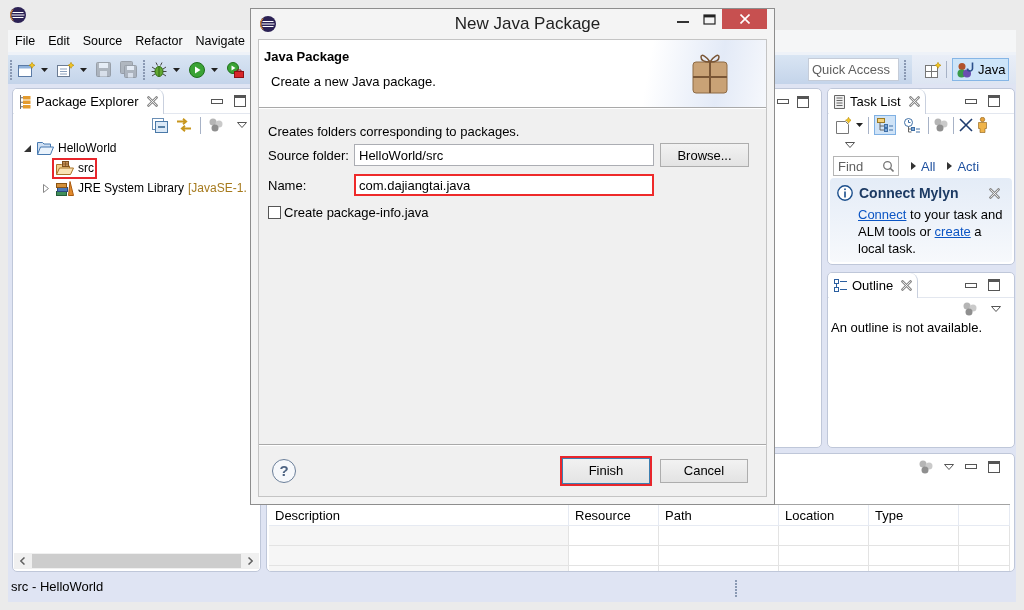 Image resolution: width=1024 pixels, height=610 pixels. What do you see at coordinates (824, 515) in the screenshot?
I see `column-header: Location` at bounding box center [824, 515].